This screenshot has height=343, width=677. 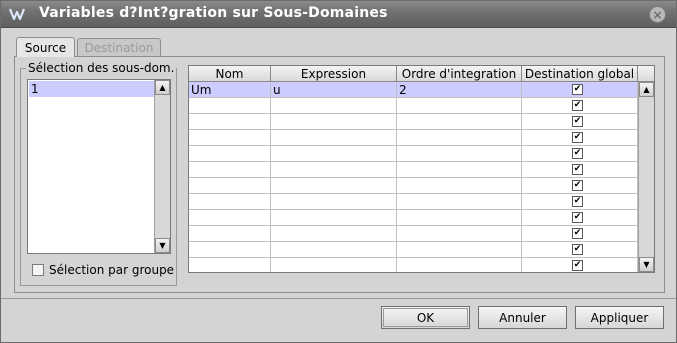 I want to click on cell-nom: Um, so click(x=230, y=90).